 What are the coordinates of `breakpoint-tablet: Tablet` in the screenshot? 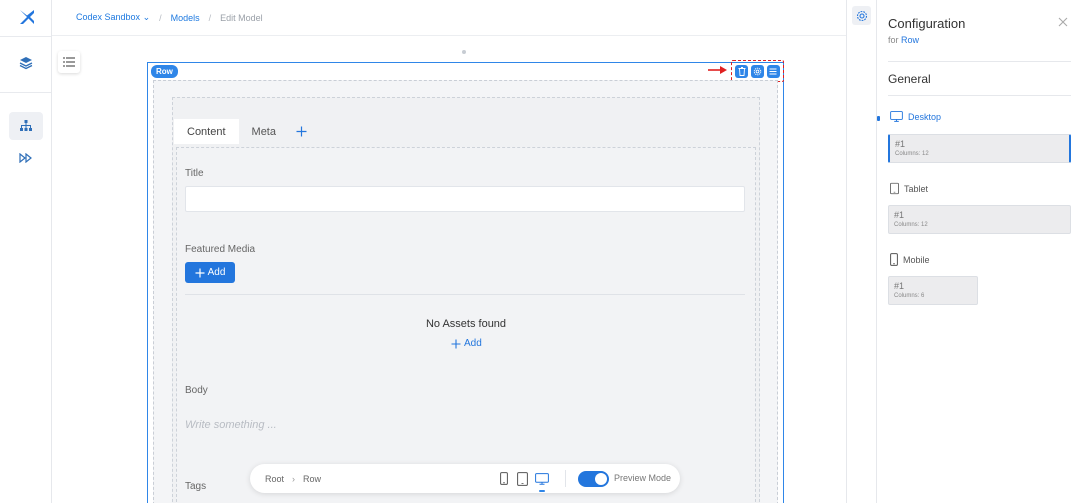 It's located at (909, 188).